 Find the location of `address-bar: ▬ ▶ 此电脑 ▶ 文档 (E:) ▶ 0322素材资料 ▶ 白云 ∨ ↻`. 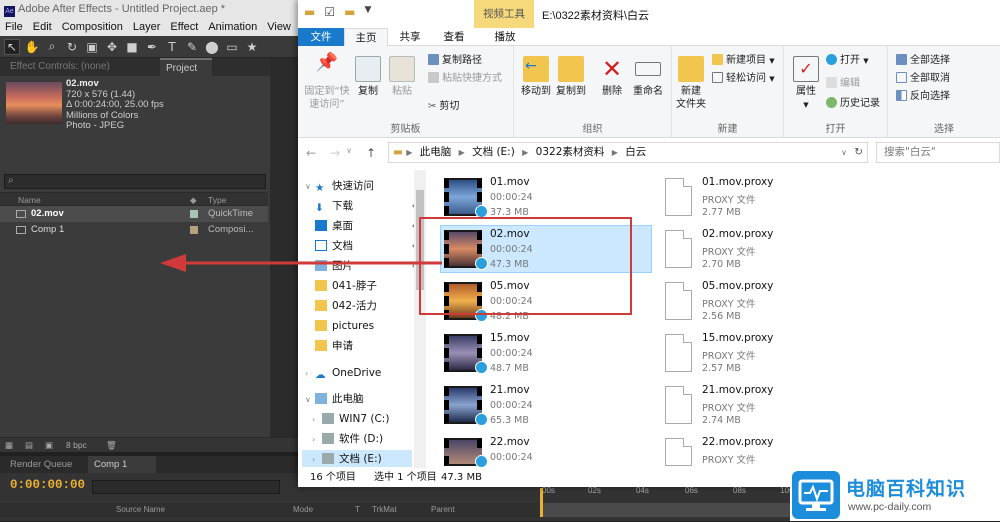

address-bar: ▬ ▶ 此电脑 ▶ 文档 (E:) ▶ 0322素材资料 ▶ 白云 ∨ ↻ is located at coordinates (628, 152).